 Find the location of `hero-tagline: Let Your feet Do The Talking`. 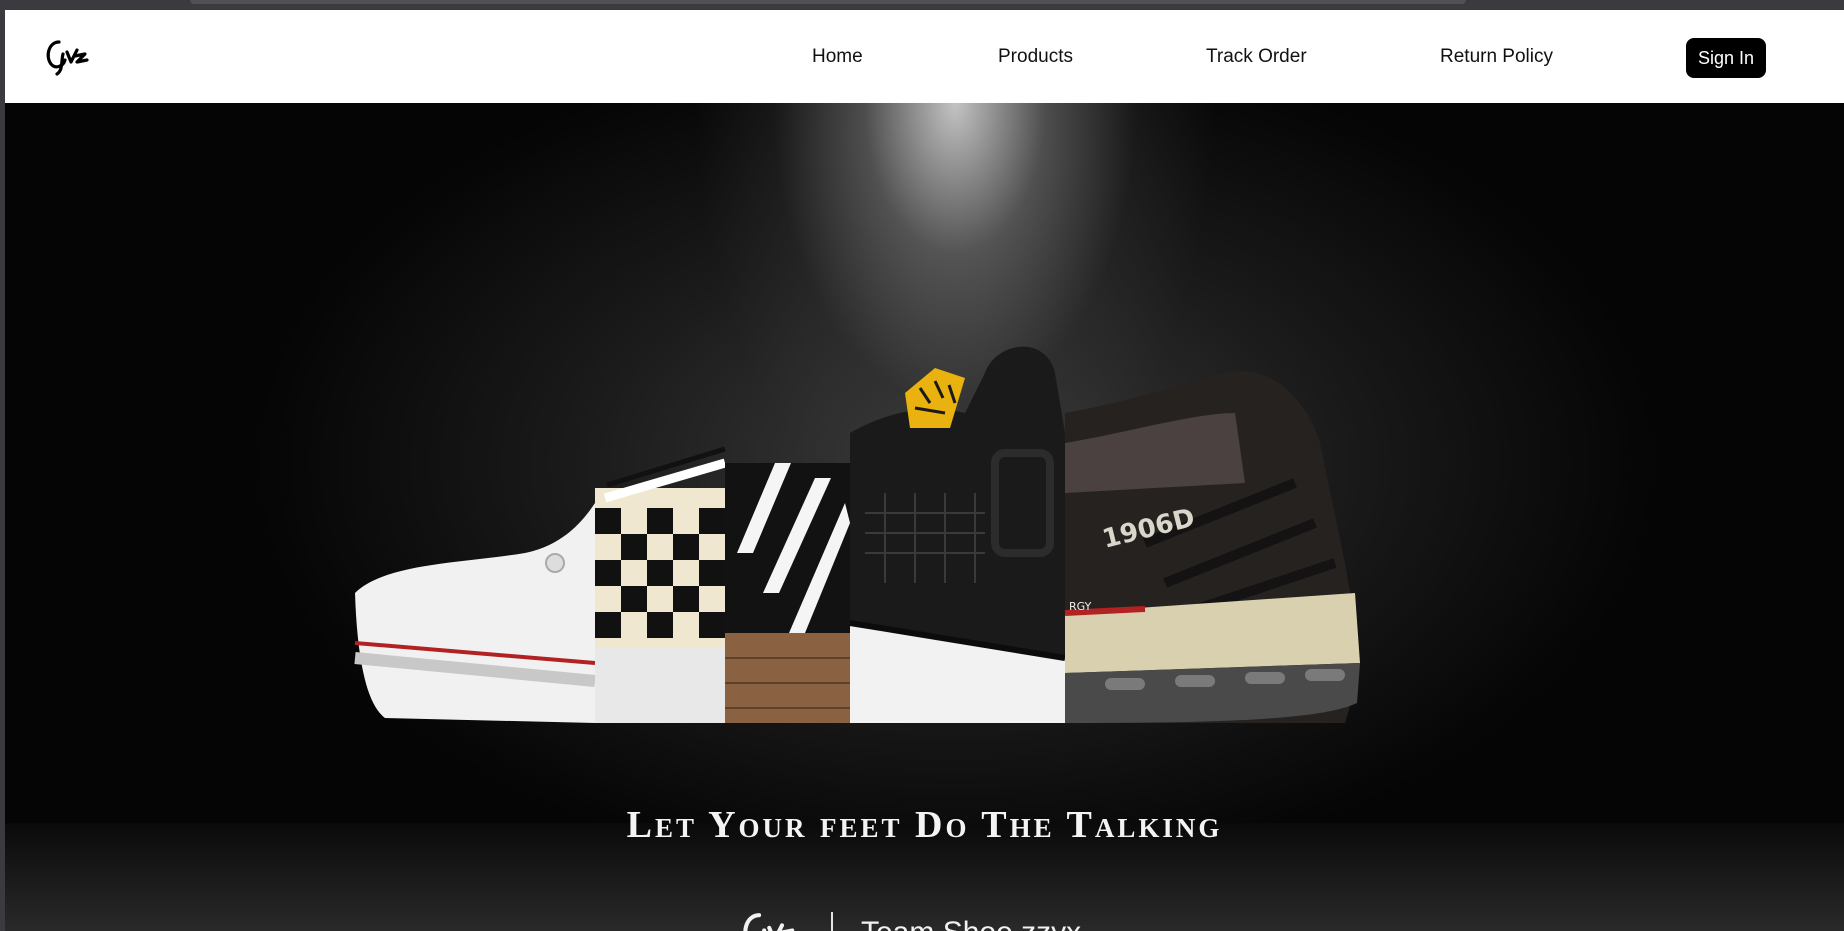

hero-tagline: Let Your feet Do The Talking is located at coordinates (924, 825).